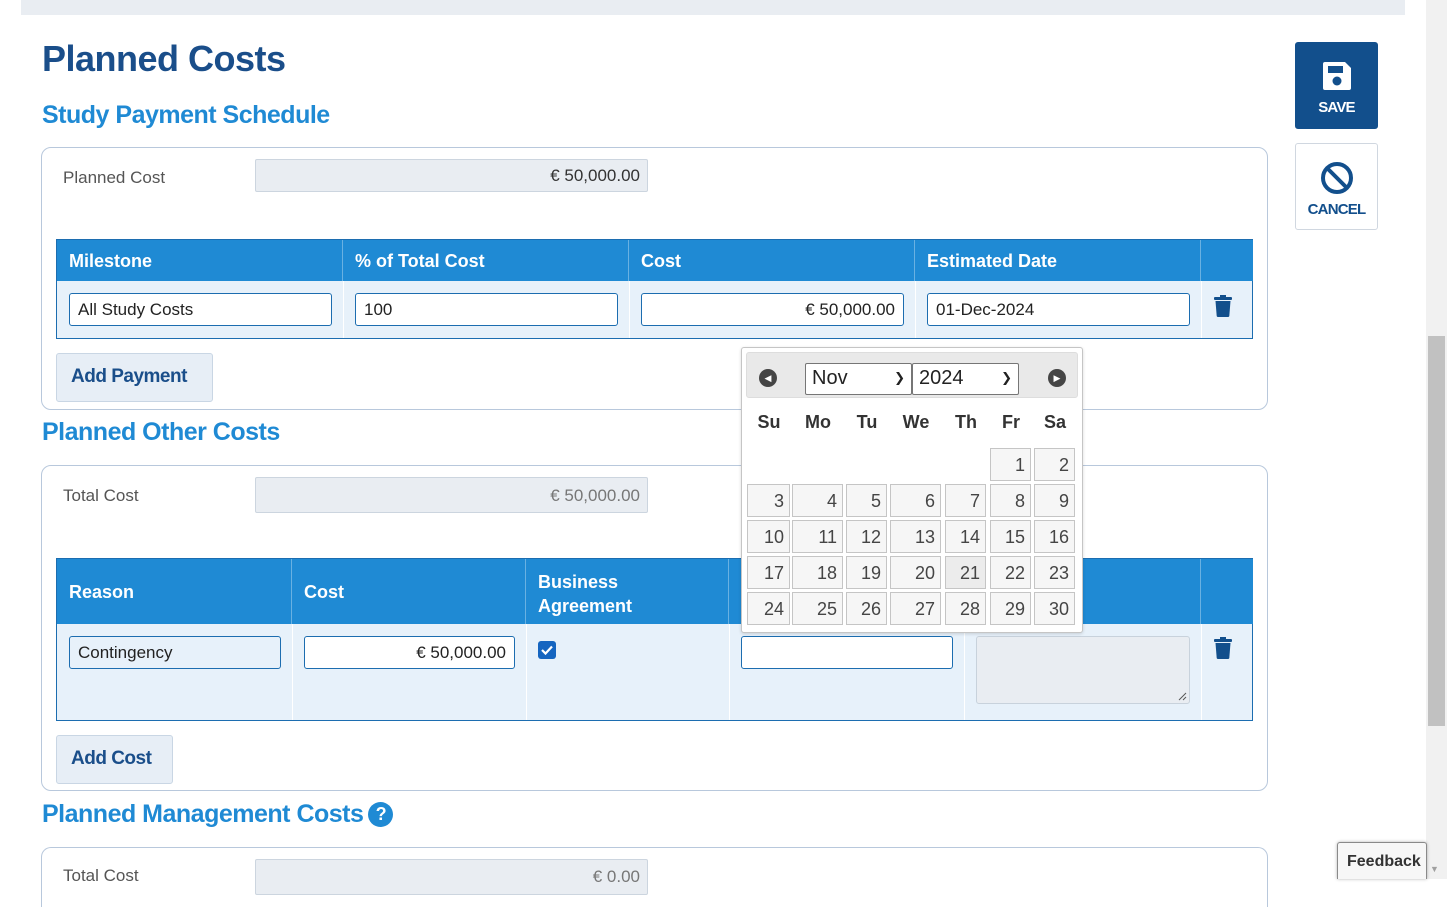  I want to click on calendar-day: 8, so click(1010, 500).